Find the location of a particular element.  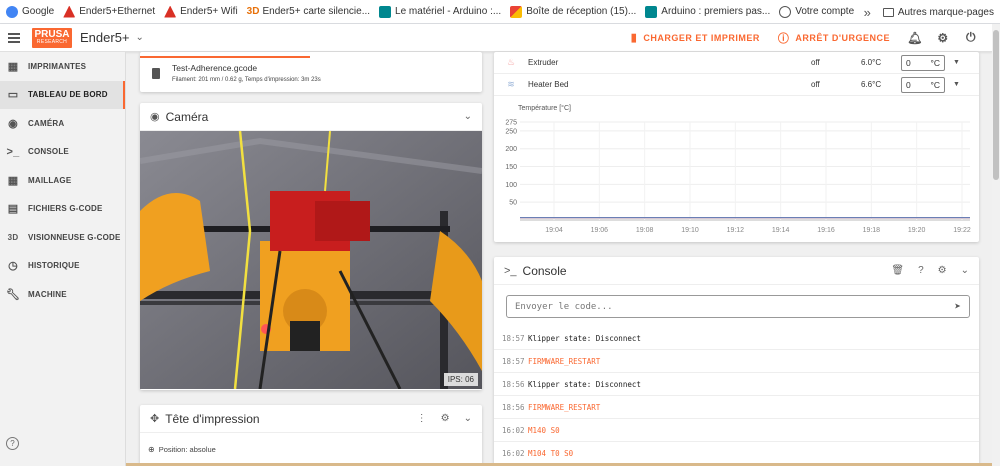

sidebar-item-gcode-viewer: 3D VISIONNEUSE G-CODE is located at coordinates (62, 237).